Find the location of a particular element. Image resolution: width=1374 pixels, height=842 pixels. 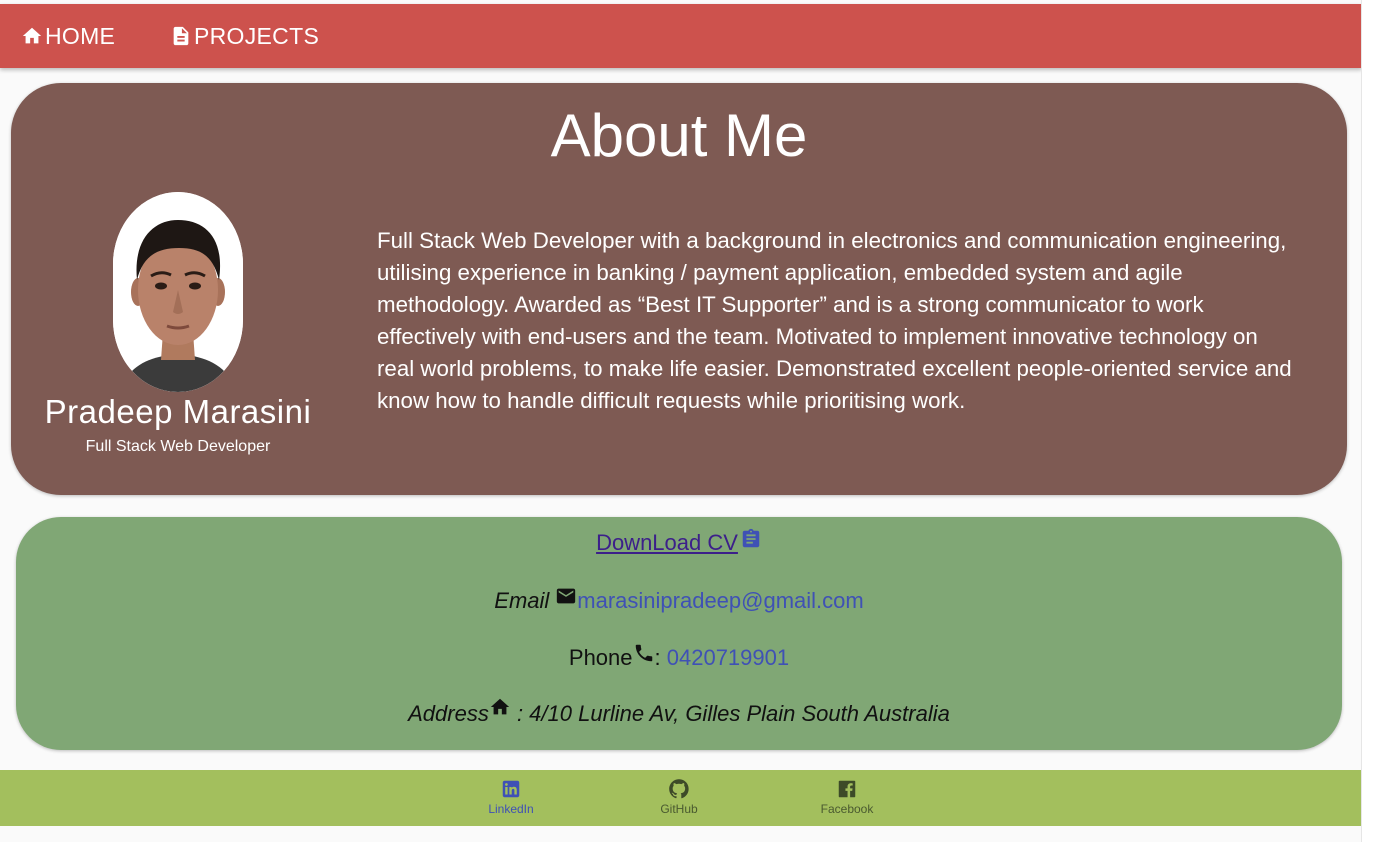

nav-projects-label: PROJECTS is located at coordinates (257, 35).